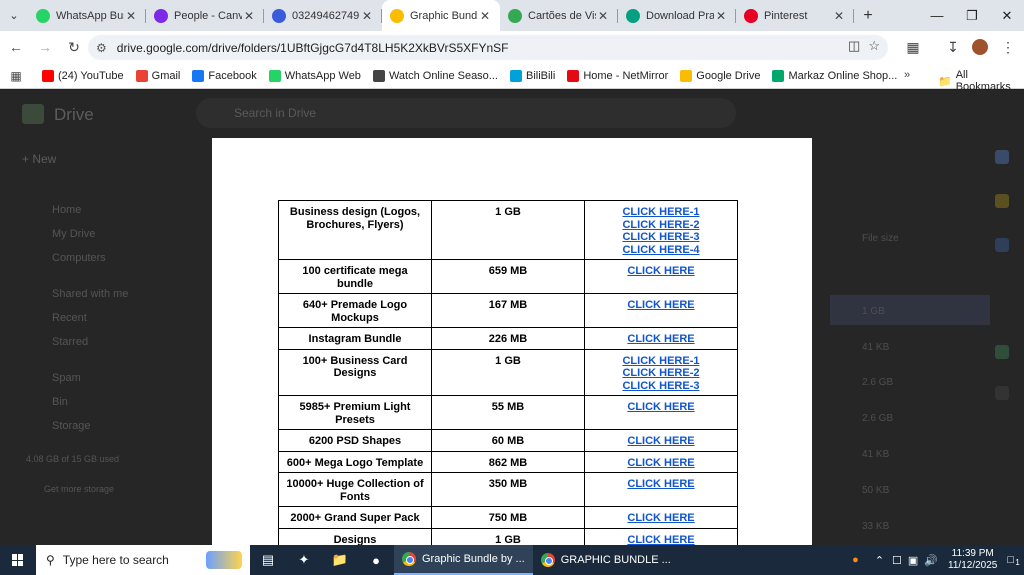 Image resolution: width=1024 pixels, height=575 pixels. Describe the element at coordinates (355, 310) in the screenshot. I see `bundle-name: 640+ Premade Logo Mockups` at that location.